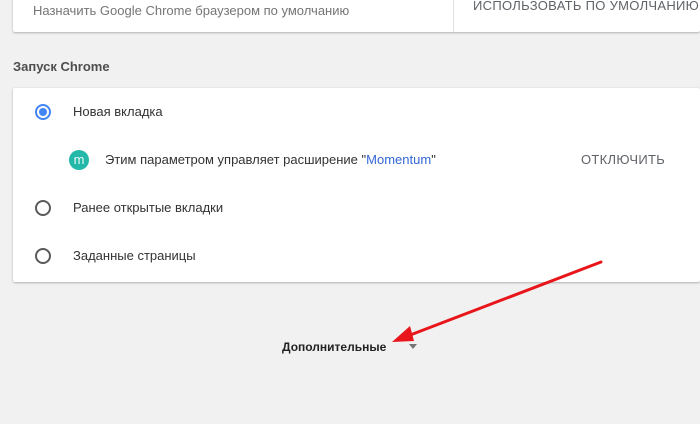 Image resolution: width=700 pixels, height=424 pixels. I want to click on annotation-arrow-icon, so click(497, 301).